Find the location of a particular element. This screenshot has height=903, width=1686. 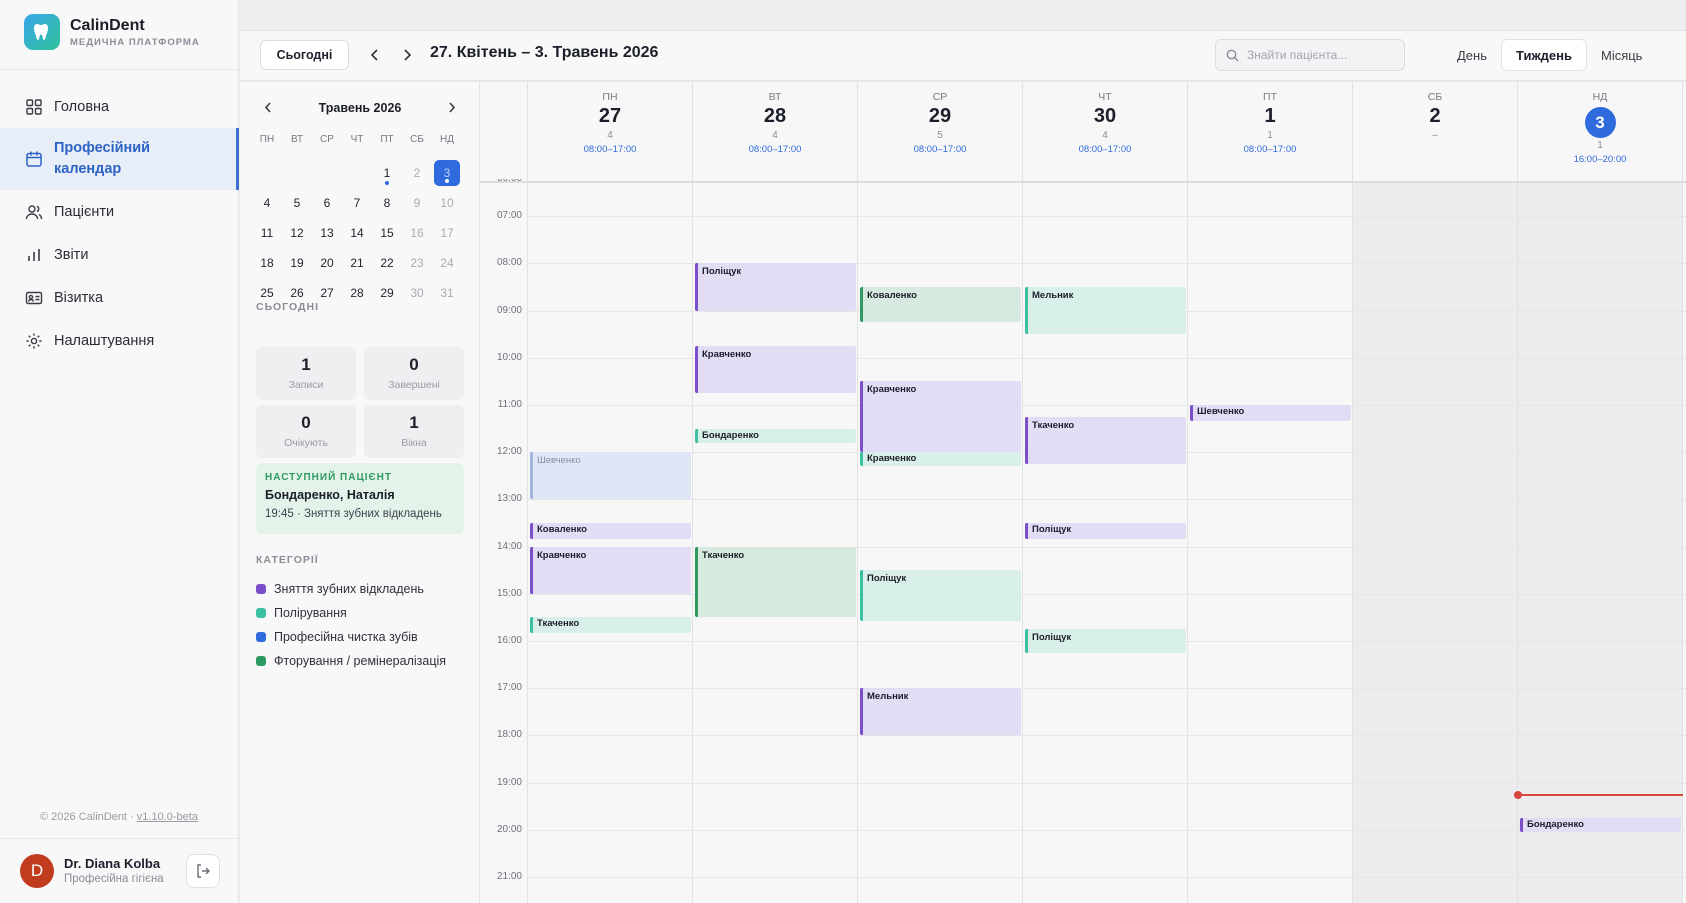

patient-search is located at coordinates (1310, 55).